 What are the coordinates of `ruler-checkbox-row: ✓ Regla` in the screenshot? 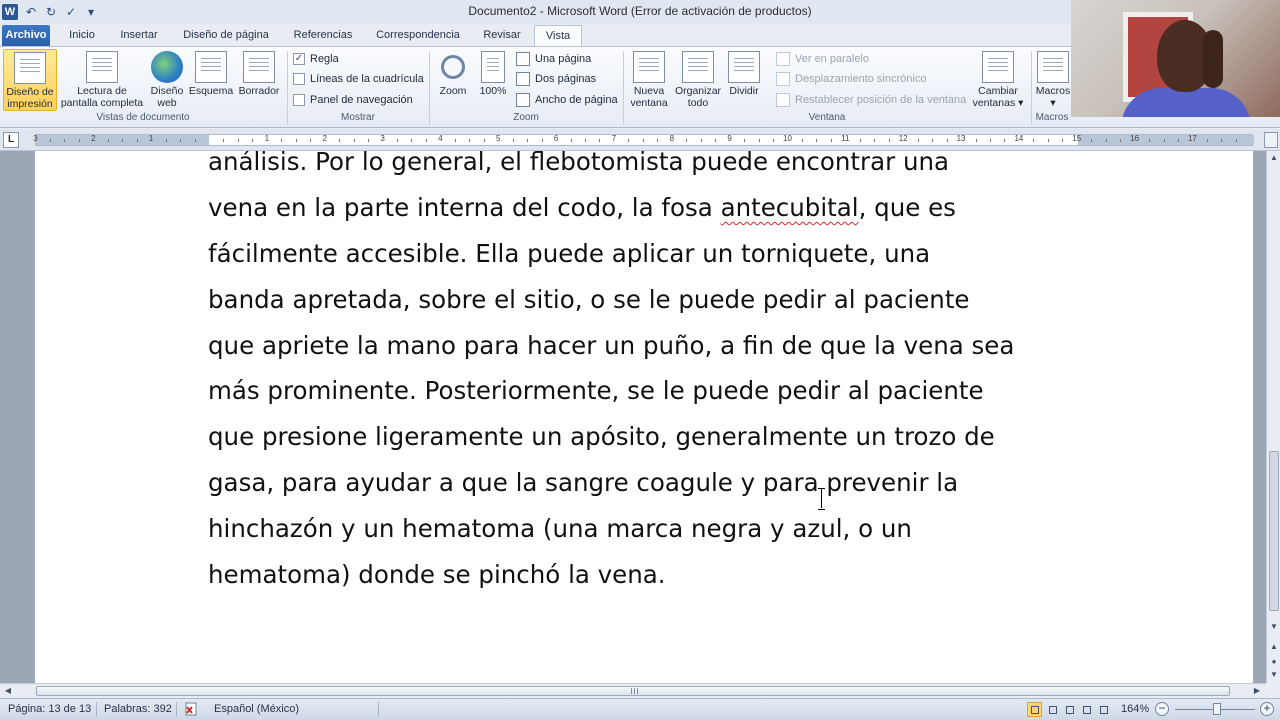 It's located at (316, 59).